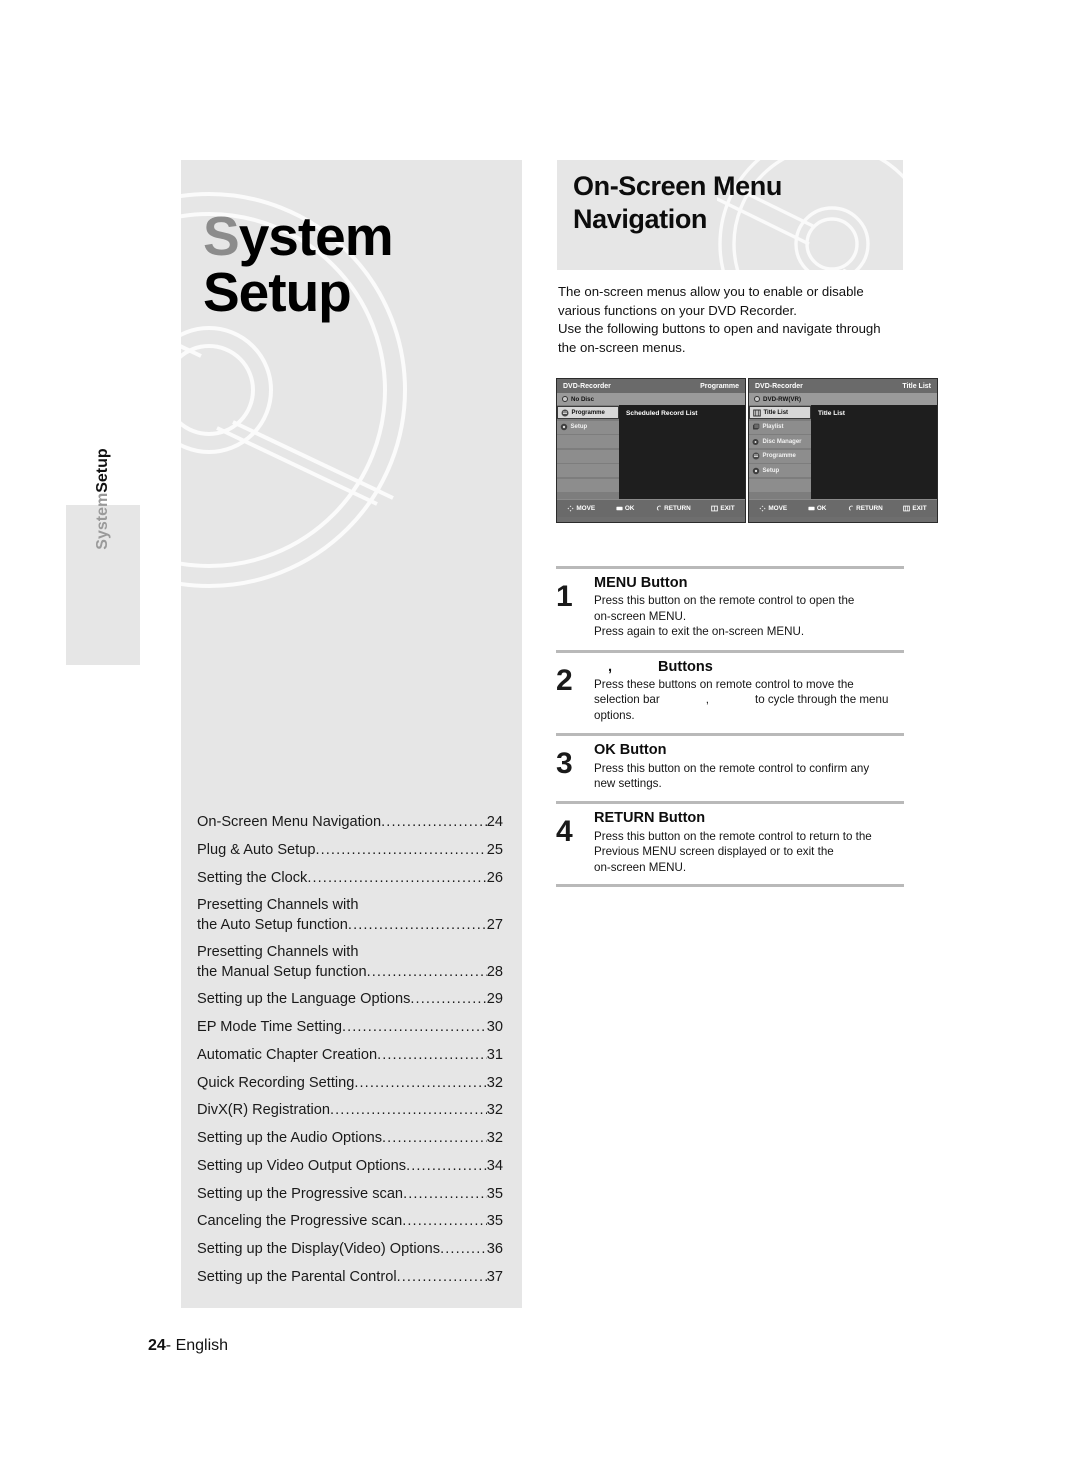  What do you see at coordinates (102, 521) in the screenshot?
I see `side-tab-word-system: System` at bounding box center [102, 521].